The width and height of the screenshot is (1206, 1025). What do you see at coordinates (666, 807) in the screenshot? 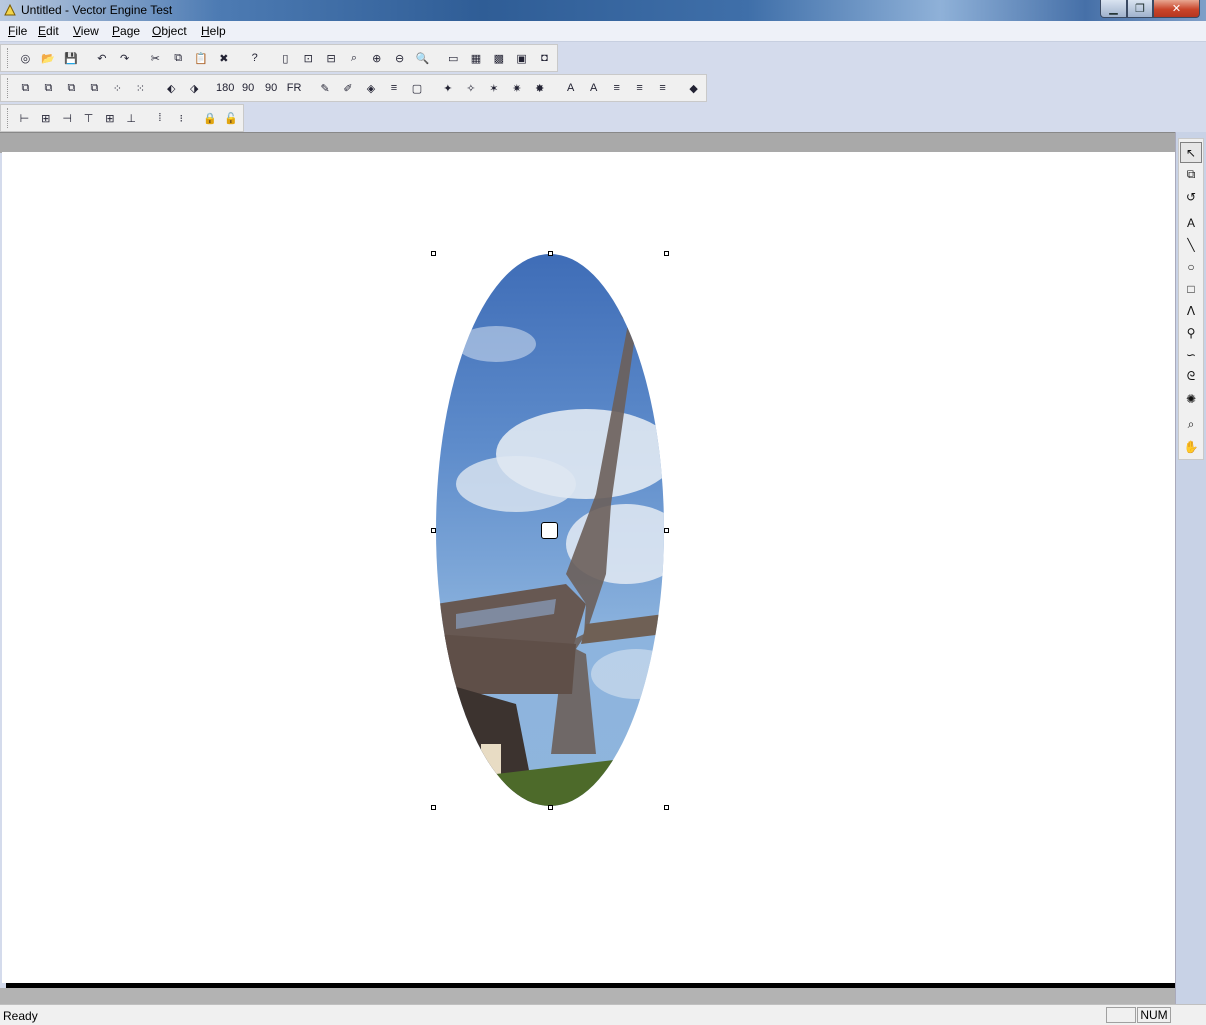
I see `handle-bottom-right` at bounding box center [666, 807].